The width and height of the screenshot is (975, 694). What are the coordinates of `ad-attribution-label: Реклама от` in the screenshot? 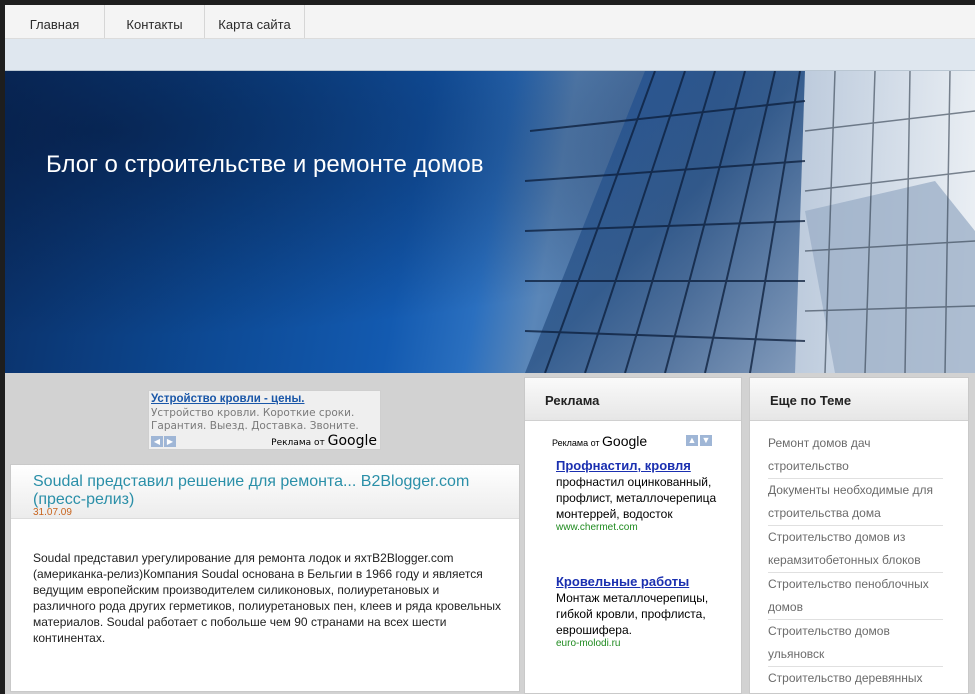 It's located at (298, 443).